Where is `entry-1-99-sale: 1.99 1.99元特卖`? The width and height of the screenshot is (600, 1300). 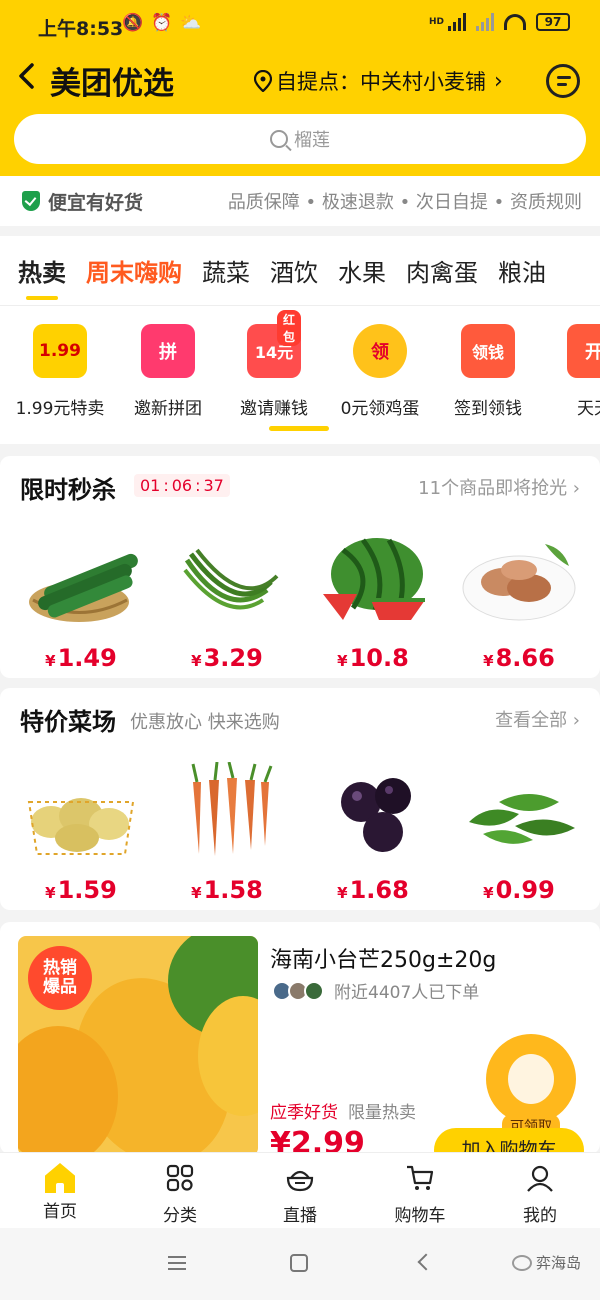 entry-1-99-sale: 1.99 1.99元特卖 is located at coordinates (60, 371).